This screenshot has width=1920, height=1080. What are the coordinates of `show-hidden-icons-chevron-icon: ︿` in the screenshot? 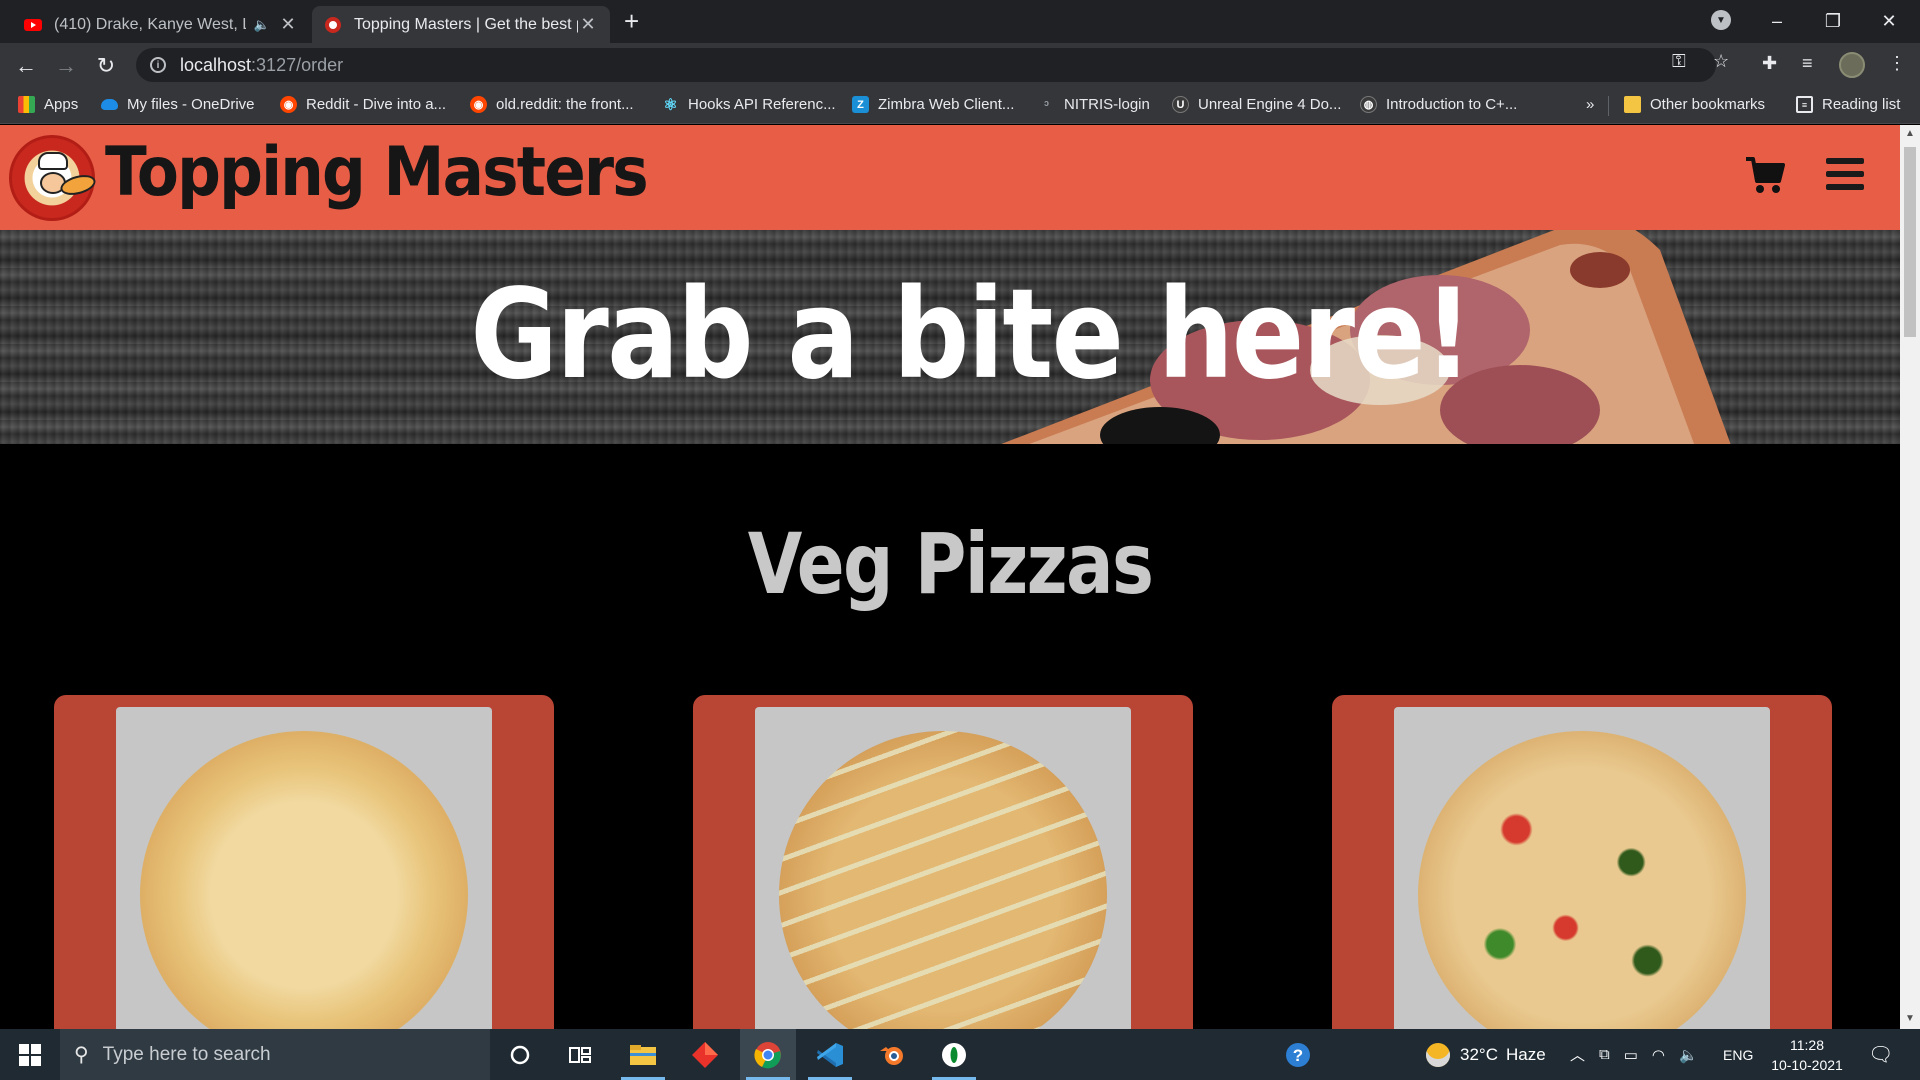 It's located at (1577, 1054).